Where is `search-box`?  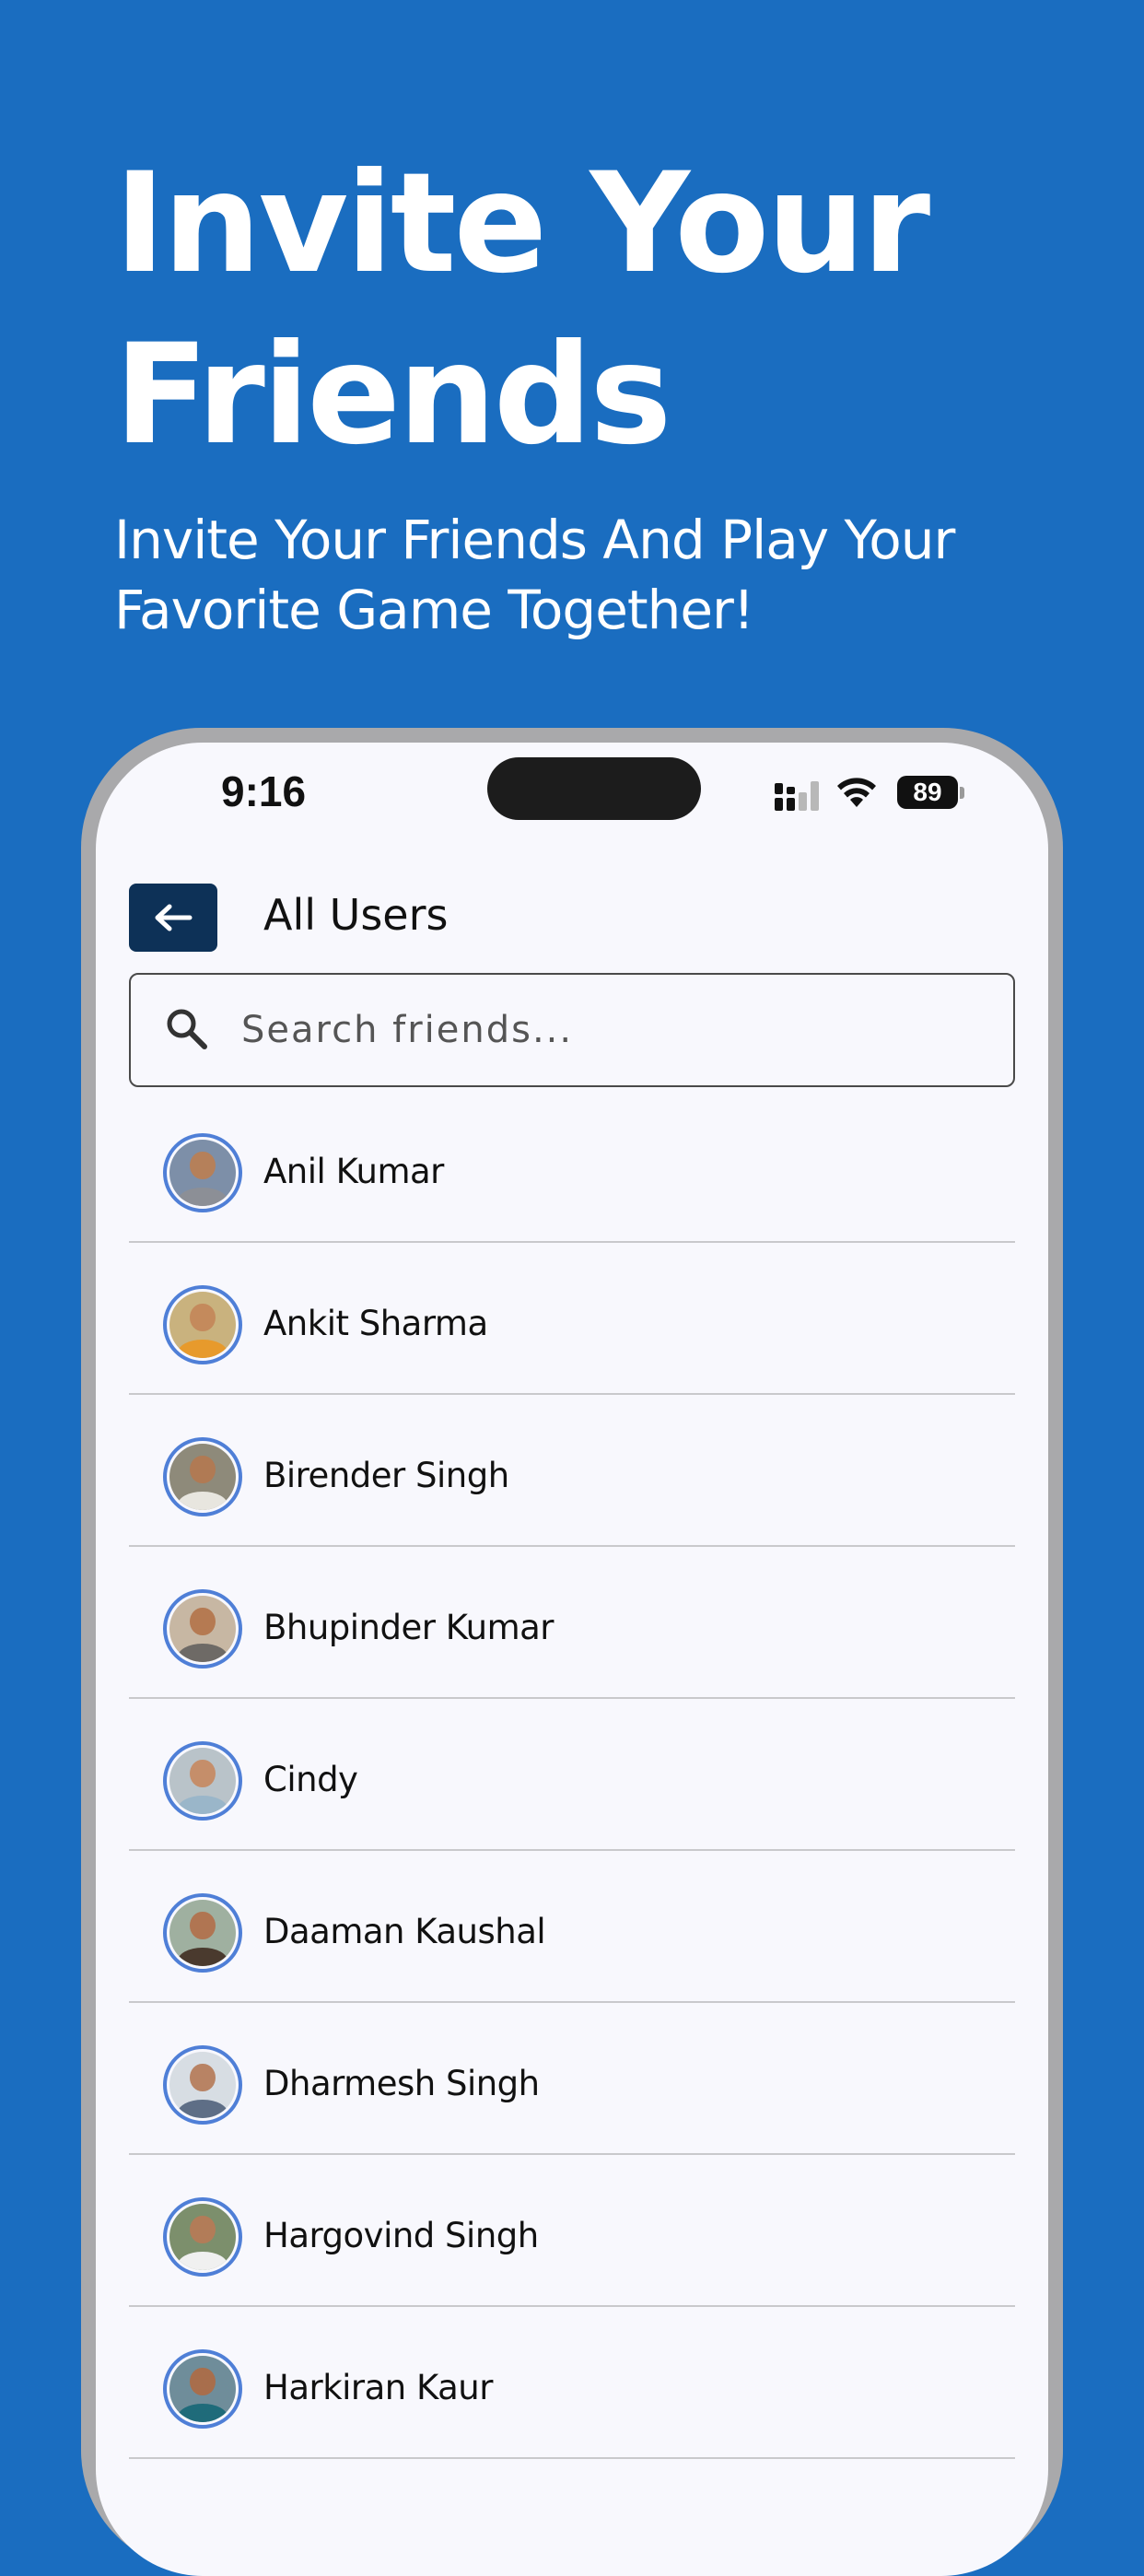
search-box is located at coordinates (572, 1030).